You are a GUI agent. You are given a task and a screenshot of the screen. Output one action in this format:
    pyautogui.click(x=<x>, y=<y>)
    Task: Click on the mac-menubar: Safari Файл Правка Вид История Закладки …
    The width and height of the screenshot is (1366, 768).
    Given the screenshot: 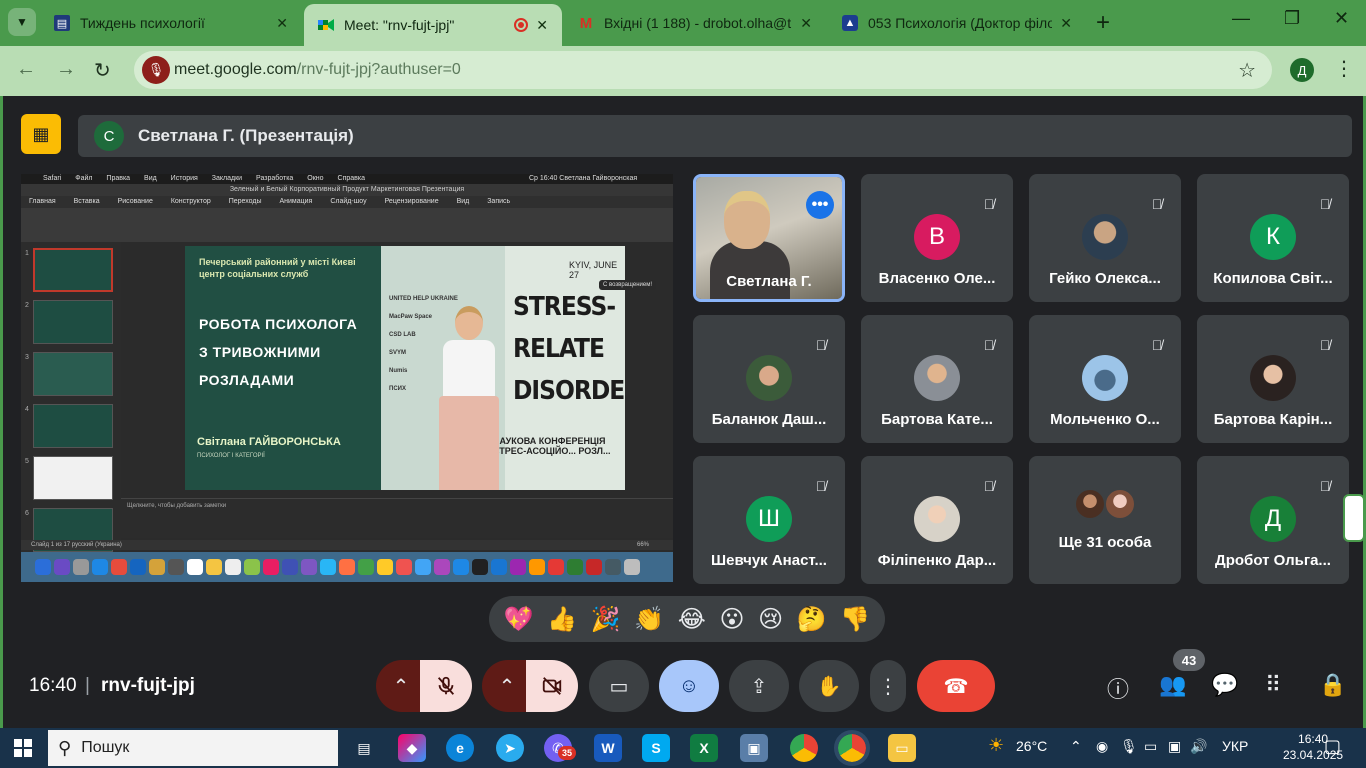 What is the action you would take?
    pyautogui.click(x=347, y=179)
    